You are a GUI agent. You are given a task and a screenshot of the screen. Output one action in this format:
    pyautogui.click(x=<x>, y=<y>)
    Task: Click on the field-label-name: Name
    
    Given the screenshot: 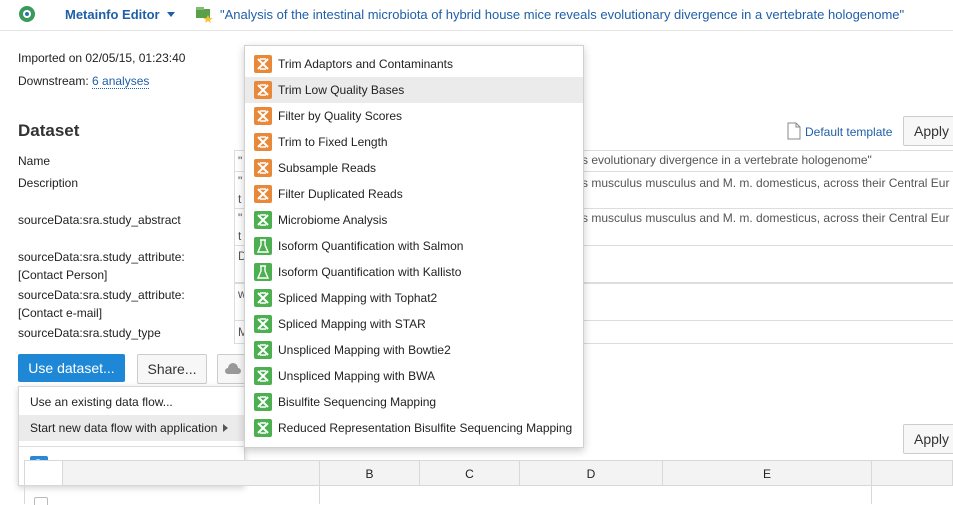 What is the action you would take?
    pyautogui.click(x=34, y=161)
    